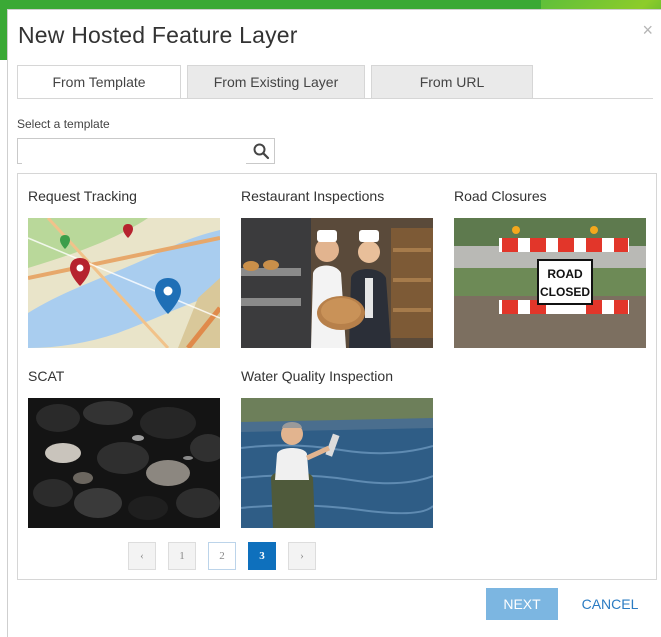 This screenshot has height=637, width=661. I want to click on template-name: Water Quality Inspection, so click(317, 376).